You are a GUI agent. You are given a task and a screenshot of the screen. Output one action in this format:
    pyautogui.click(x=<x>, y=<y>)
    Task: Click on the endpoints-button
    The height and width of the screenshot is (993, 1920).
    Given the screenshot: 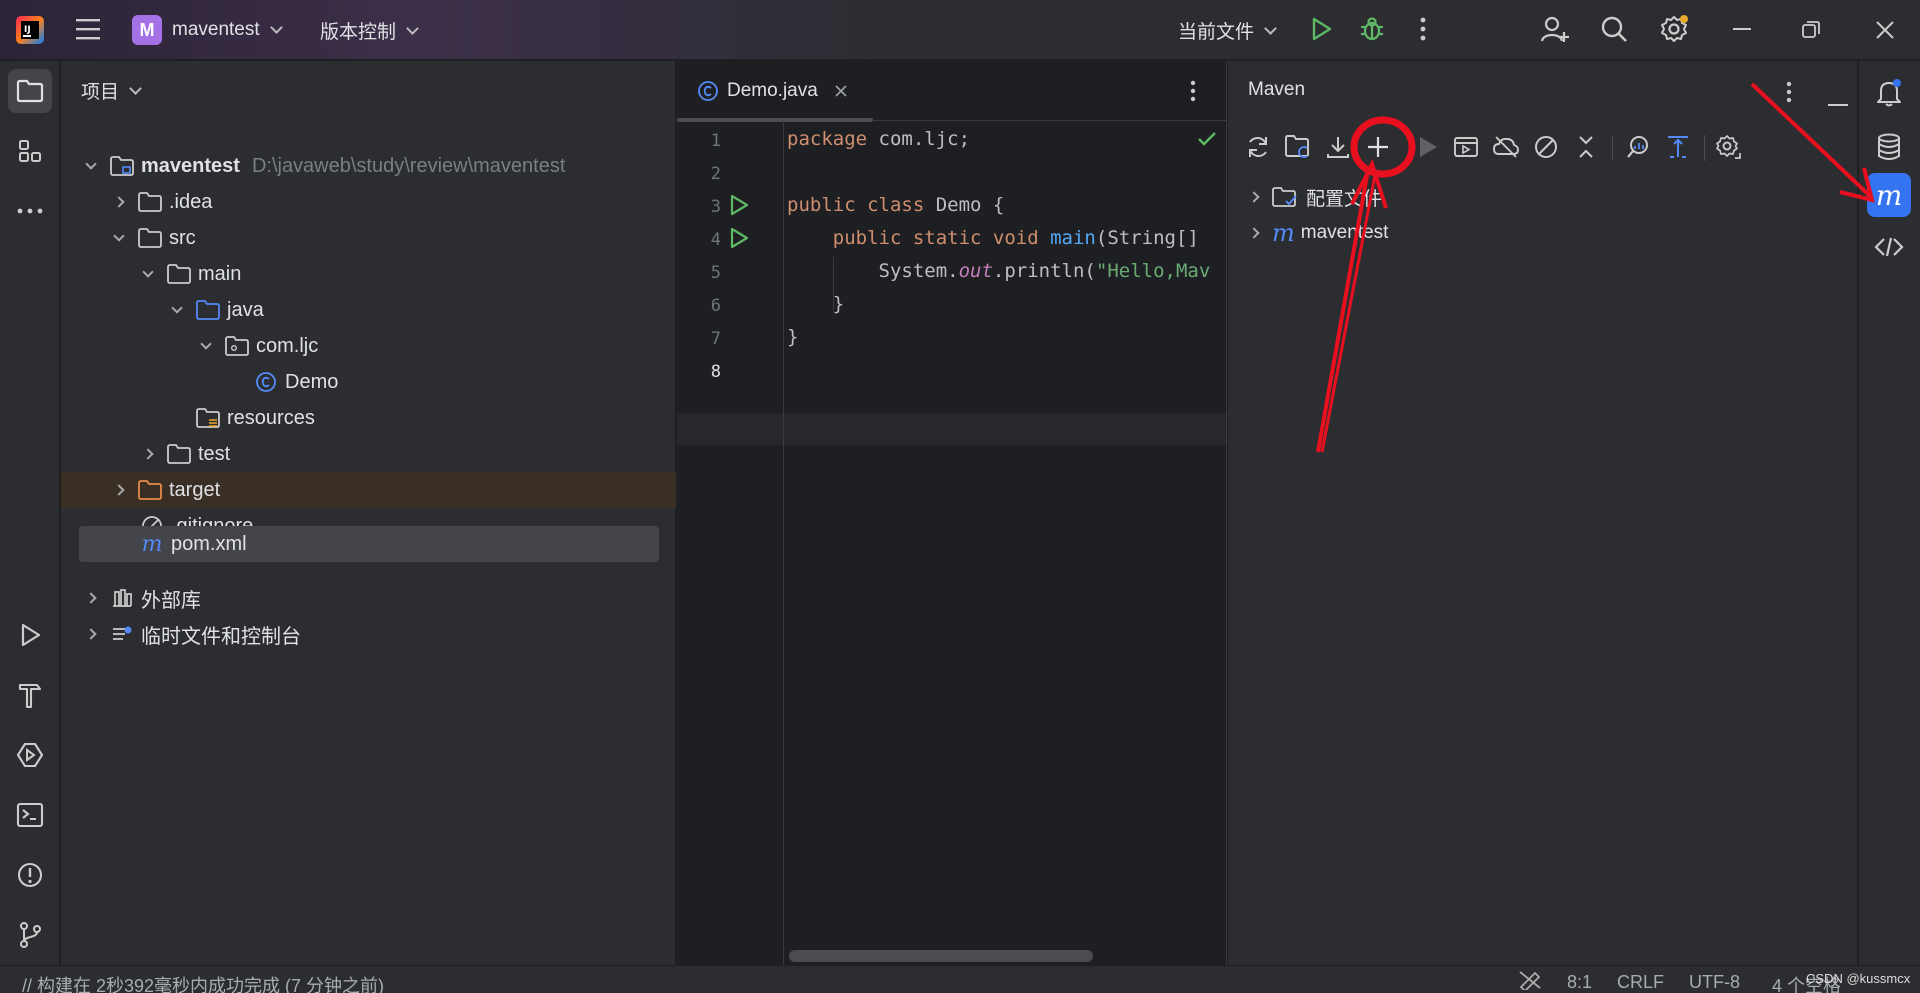 What is the action you would take?
    pyautogui.click(x=1889, y=247)
    